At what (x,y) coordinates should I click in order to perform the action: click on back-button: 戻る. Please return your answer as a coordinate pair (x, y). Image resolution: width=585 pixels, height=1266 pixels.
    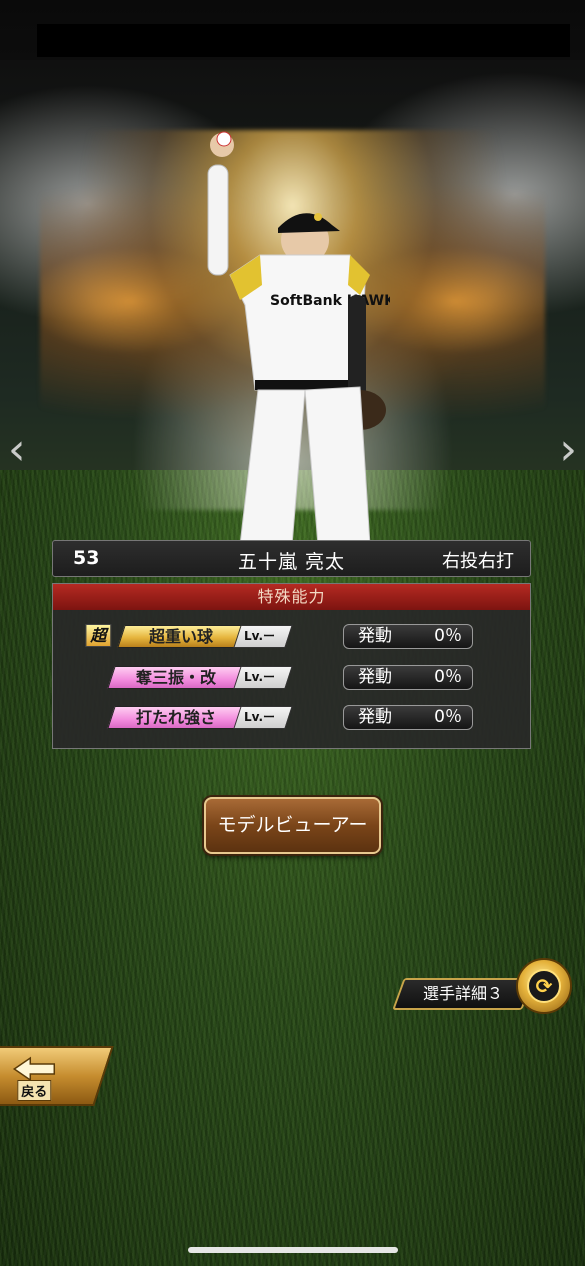
    Looking at the image, I should click on (57, 1076).